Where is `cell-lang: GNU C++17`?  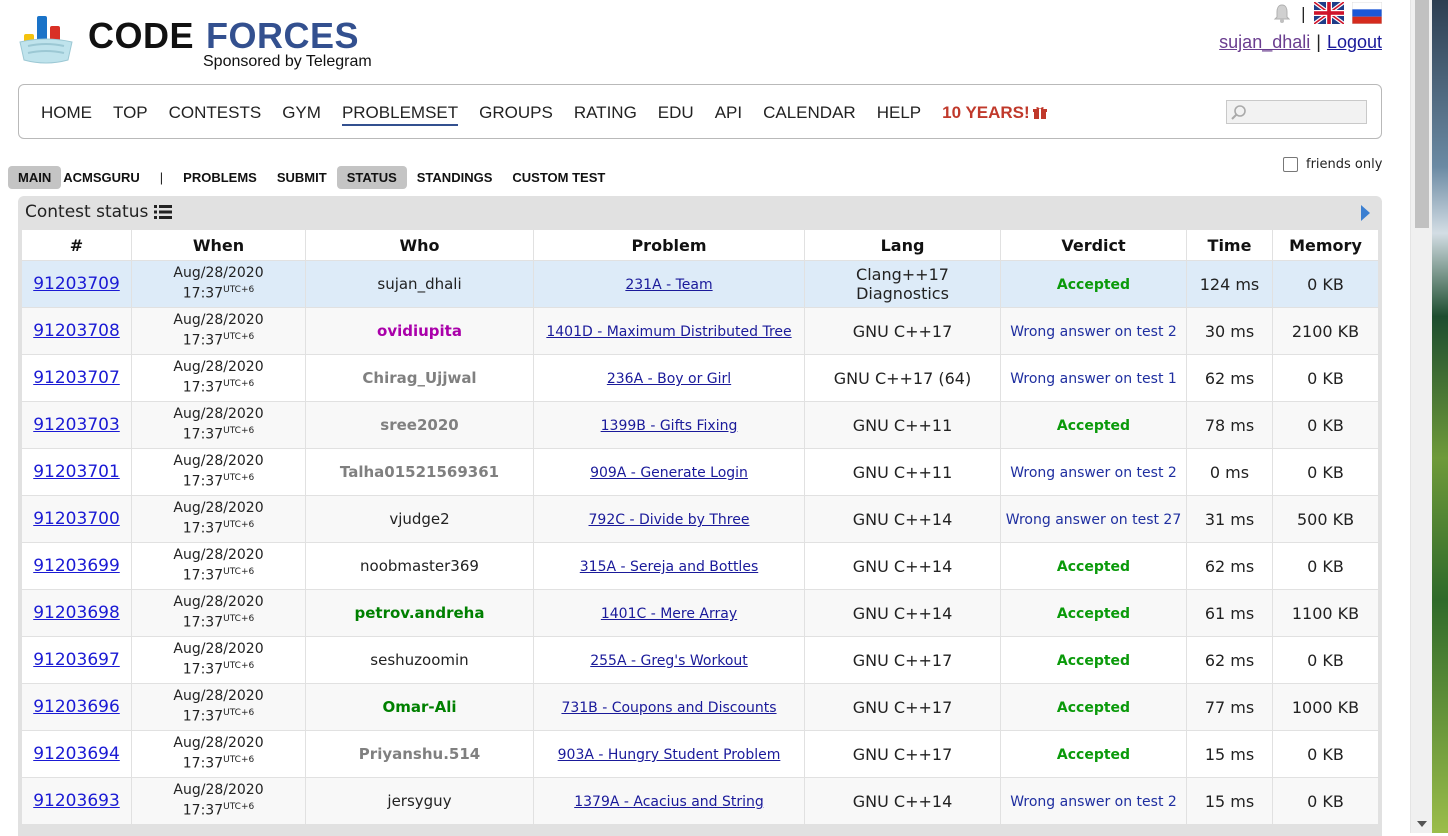
cell-lang: GNU C++17 is located at coordinates (902, 331).